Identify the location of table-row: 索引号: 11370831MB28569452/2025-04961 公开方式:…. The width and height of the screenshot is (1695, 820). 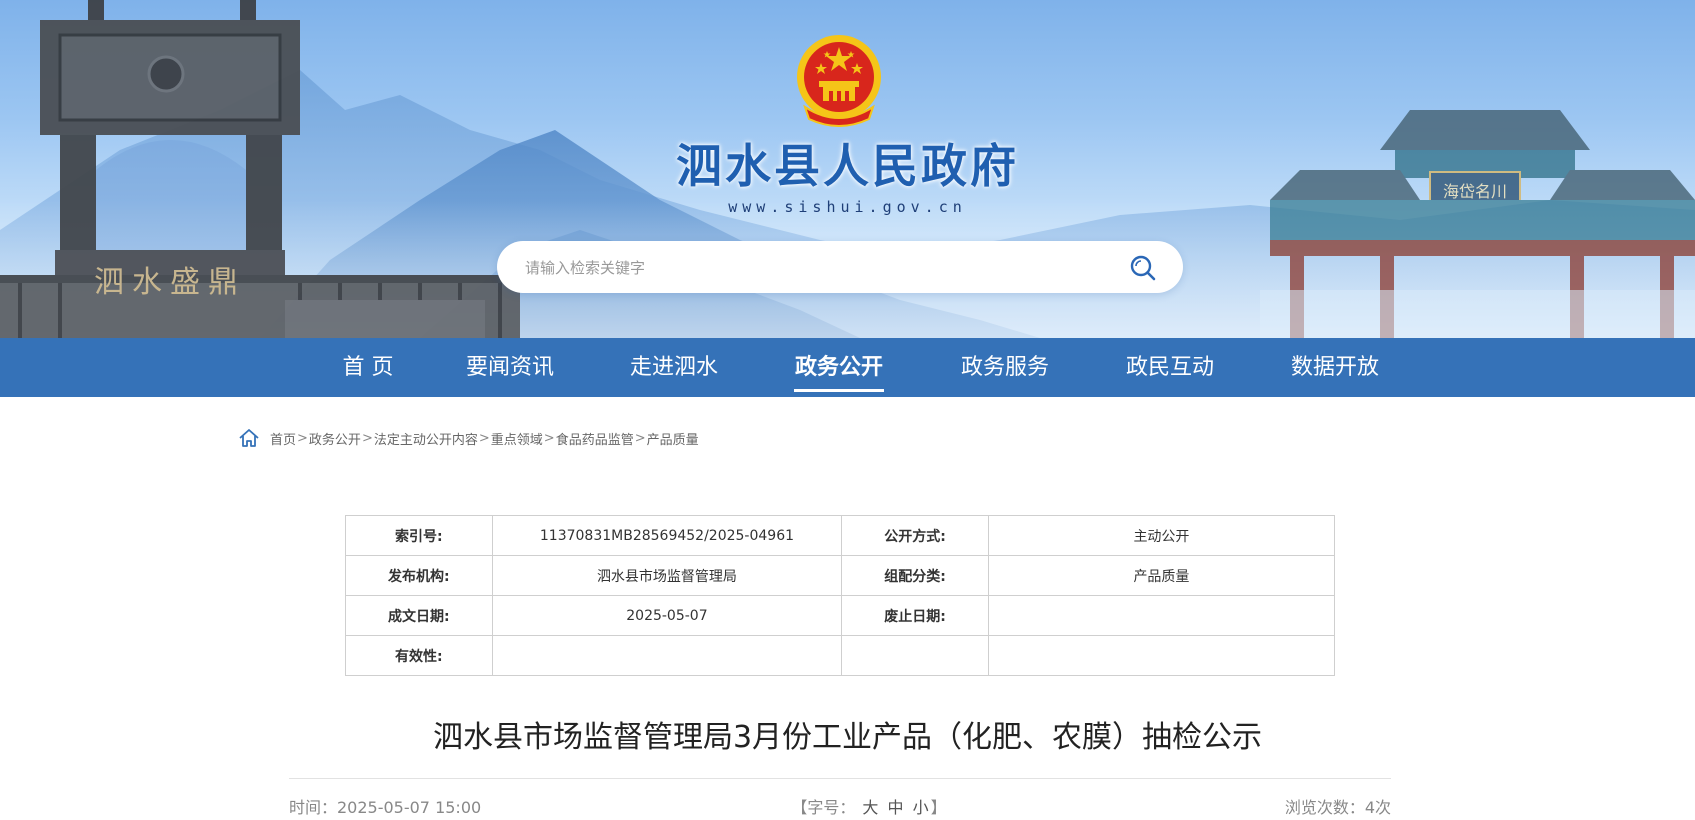
(840, 535).